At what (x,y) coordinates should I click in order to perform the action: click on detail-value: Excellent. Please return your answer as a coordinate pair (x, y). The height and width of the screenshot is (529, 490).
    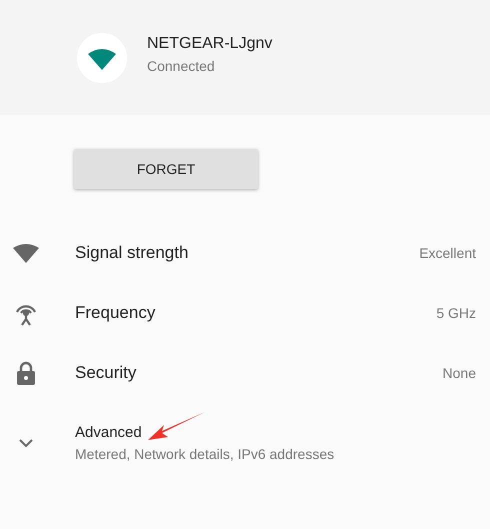
    Looking at the image, I should click on (447, 253).